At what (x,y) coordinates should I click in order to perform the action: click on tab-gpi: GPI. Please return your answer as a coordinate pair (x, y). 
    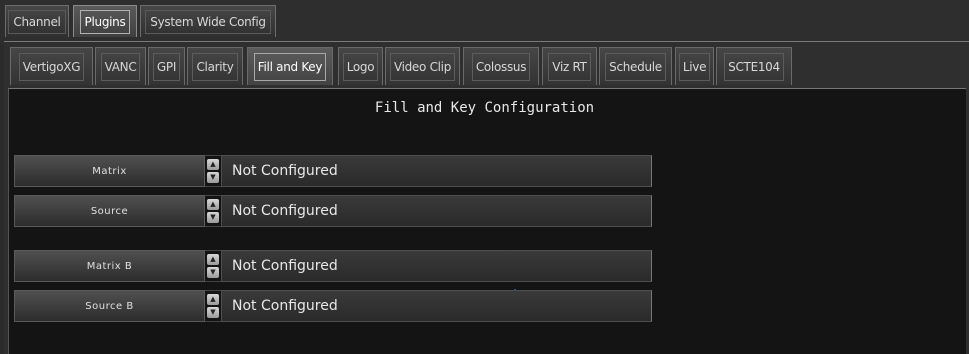
    Looking at the image, I should click on (166, 66).